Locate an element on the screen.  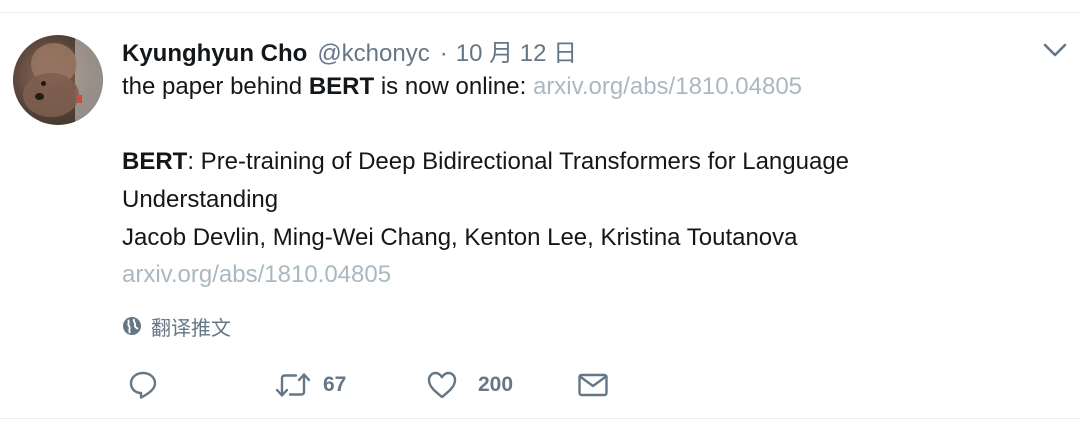
author-name: Kyunghyun Cho is located at coordinates (214, 54).